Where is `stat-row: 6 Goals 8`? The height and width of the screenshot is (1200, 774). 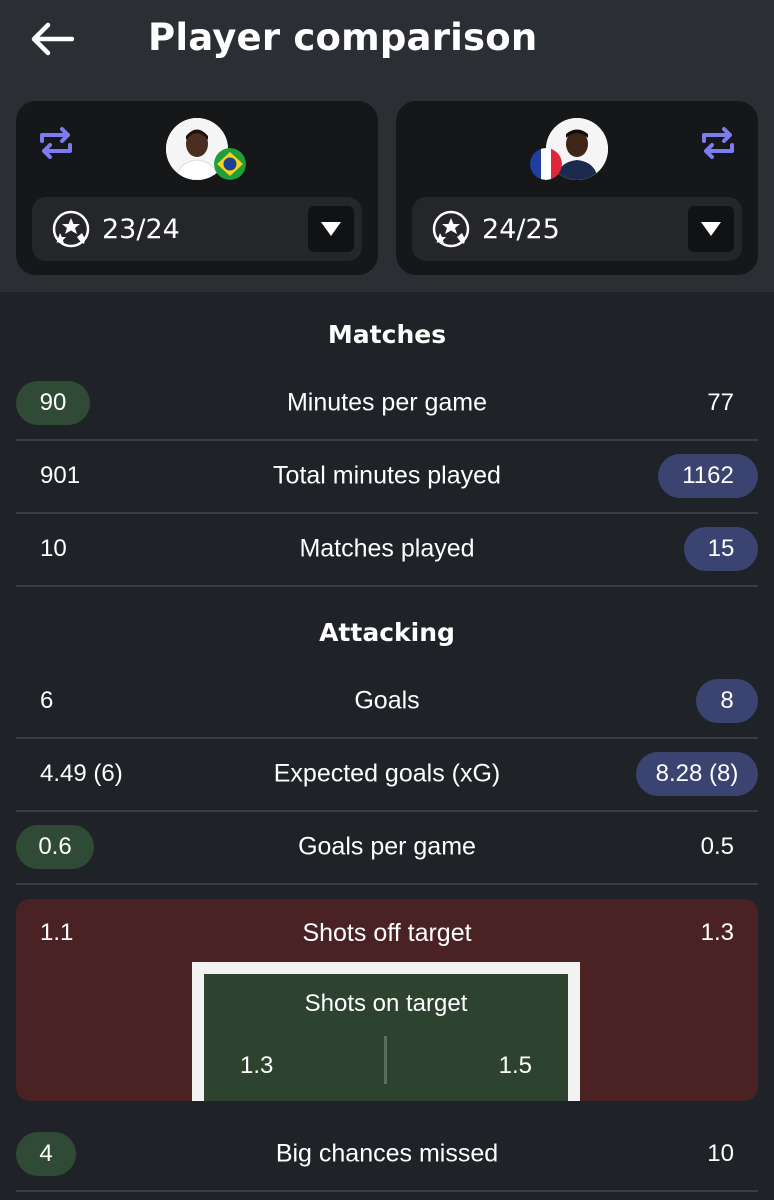 stat-row: 6 Goals 8 is located at coordinates (387, 702).